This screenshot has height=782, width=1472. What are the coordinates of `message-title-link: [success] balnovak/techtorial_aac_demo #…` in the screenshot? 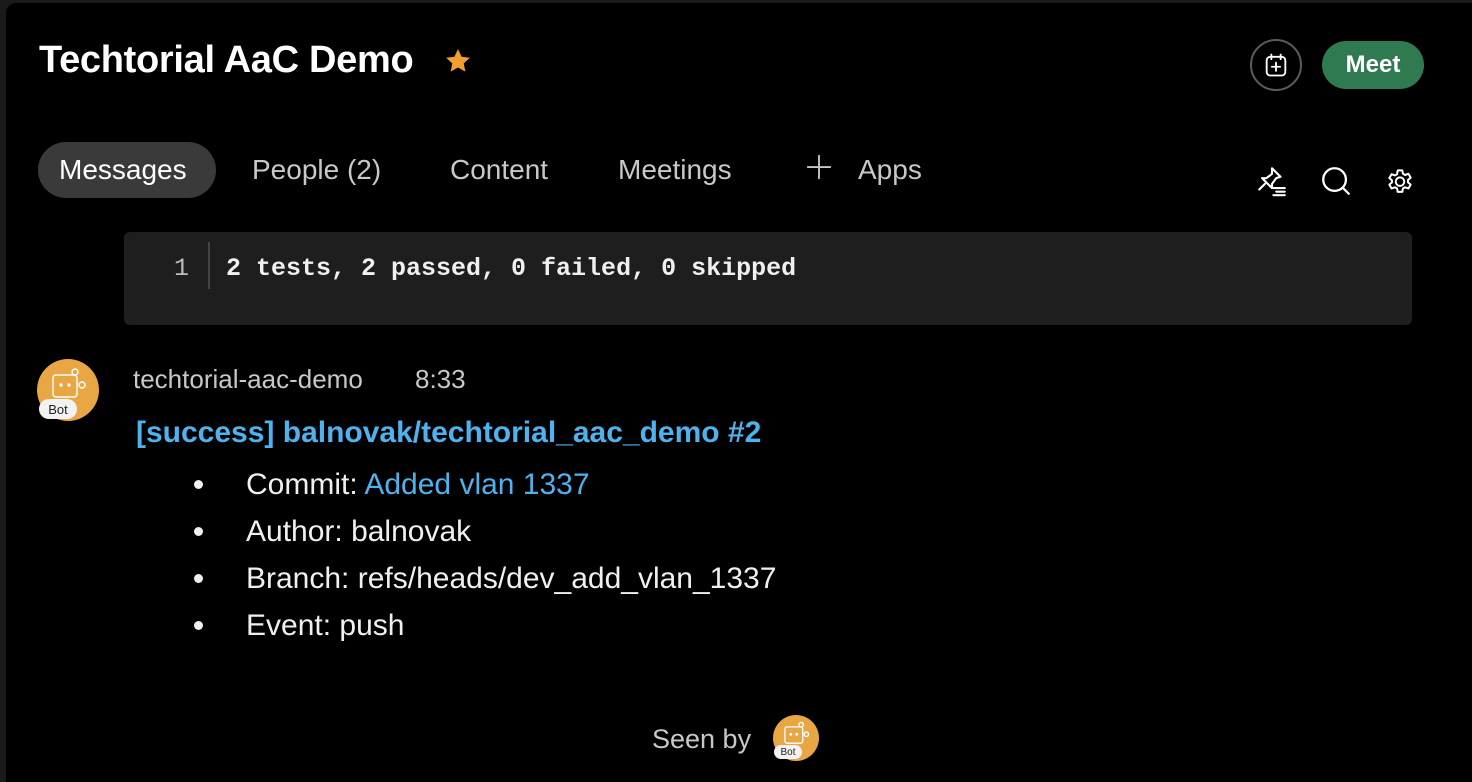 It's located at (448, 433).